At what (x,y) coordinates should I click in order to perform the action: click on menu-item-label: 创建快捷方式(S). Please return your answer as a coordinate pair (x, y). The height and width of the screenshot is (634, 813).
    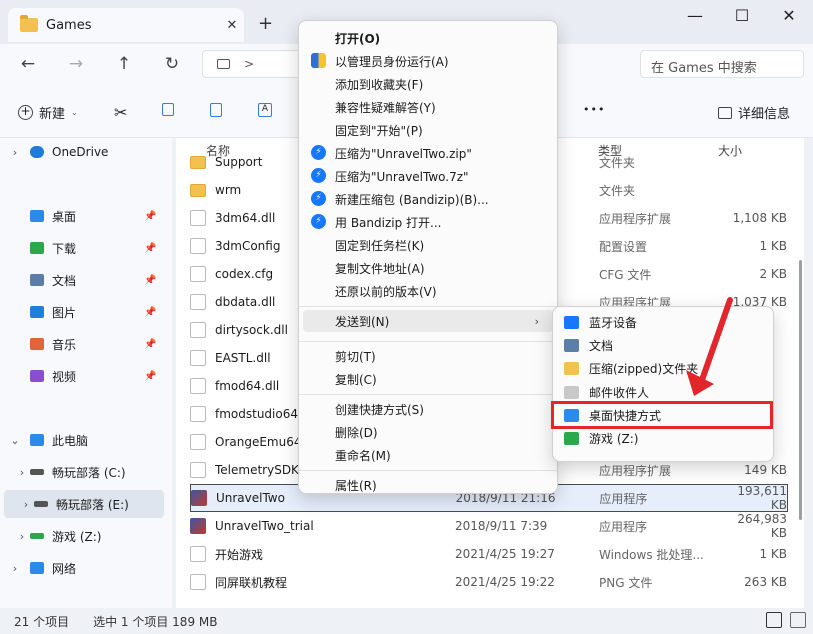
    Looking at the image, I should click on (379, 409).